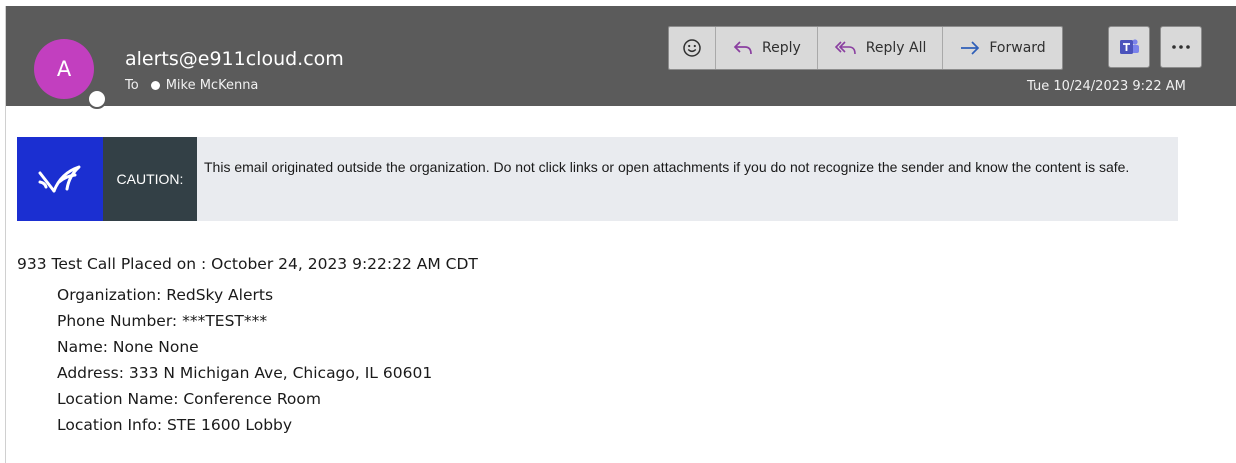 This screenshot has width=1236, height=463. I want to click on teams-button, so click(1129, 47).